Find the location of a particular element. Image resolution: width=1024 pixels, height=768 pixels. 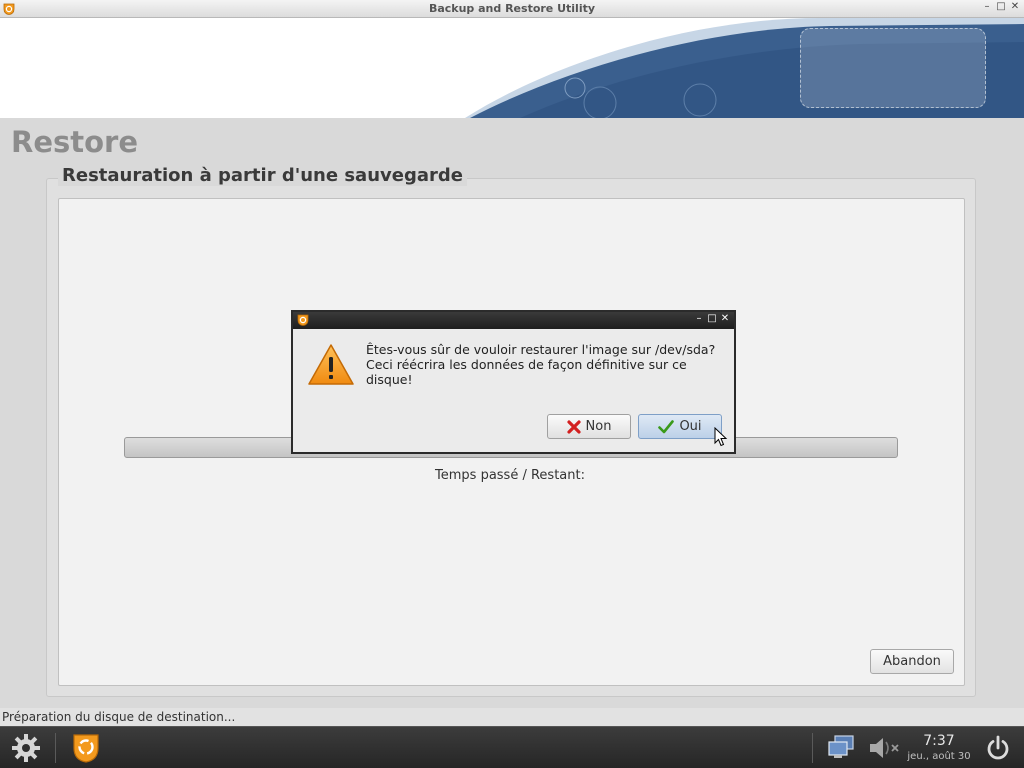

clock-date: jeu., août 30 is located at coordinates (939, 756).